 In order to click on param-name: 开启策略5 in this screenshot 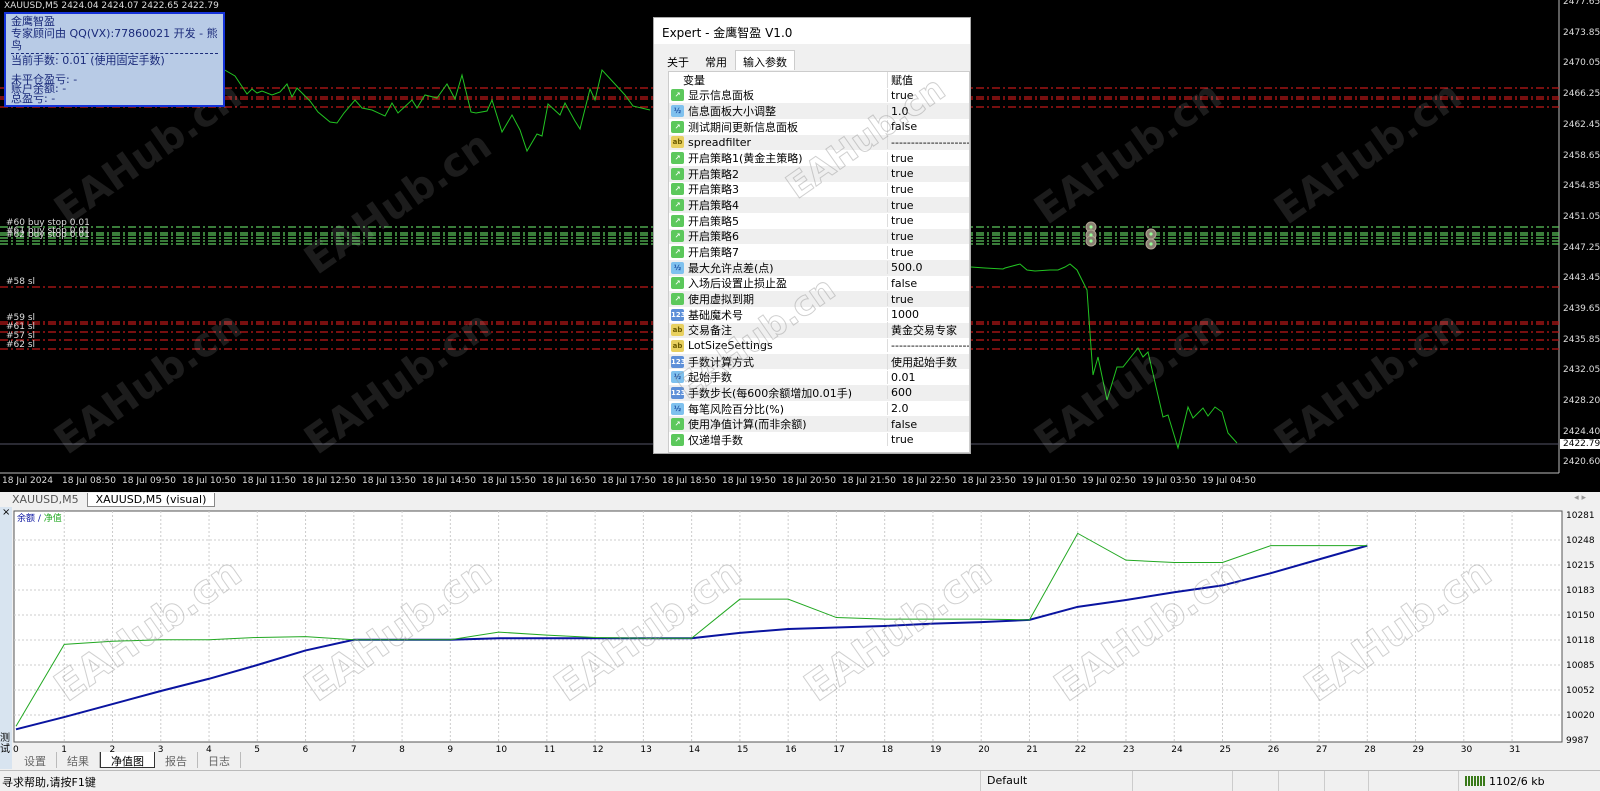, I will do `click(713, 221)`.